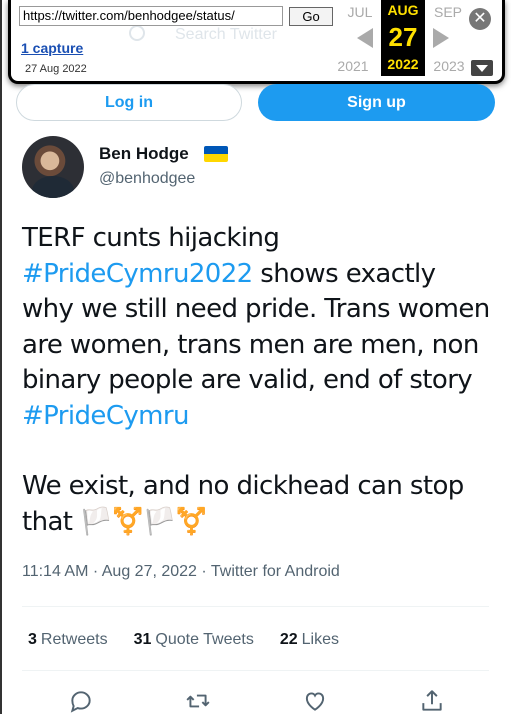 This screenshot has height=714, width=511. Describe the element at coordinates (365, 38) in the screenshot. I see `prev-capture-arrow-icon` at that location.